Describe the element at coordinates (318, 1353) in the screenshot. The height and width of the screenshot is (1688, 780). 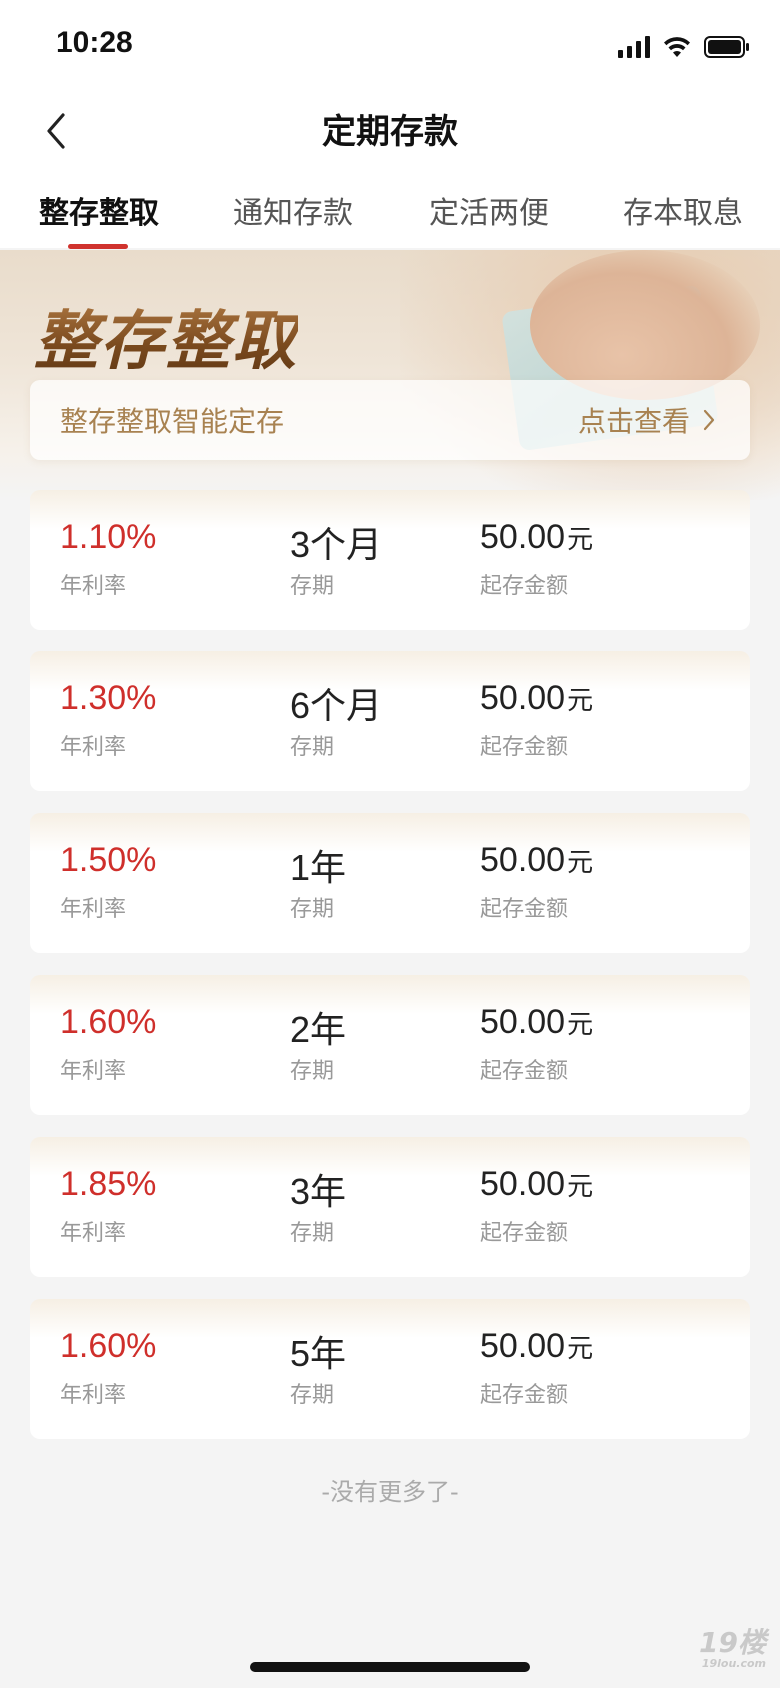
I see `deposit-term: 5年` at that location.